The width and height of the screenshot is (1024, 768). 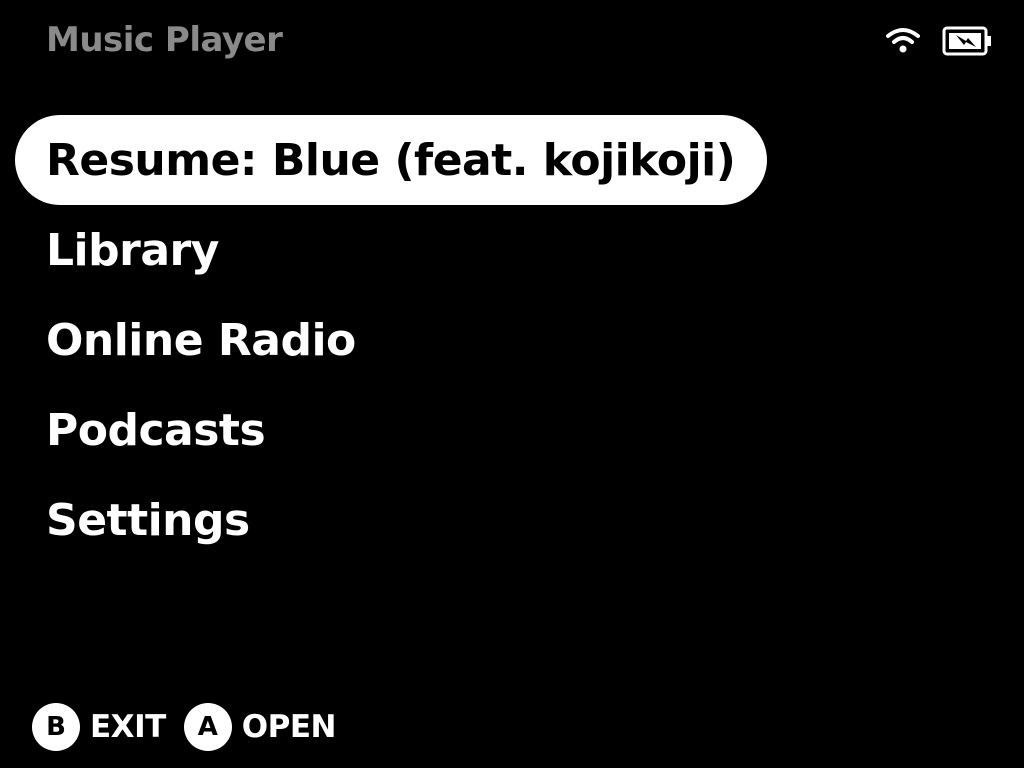 What do you see at coordinates (391, 520) in the screenshot?
I see `menu-item-settings: Settings` at bounding box center [391, 520].